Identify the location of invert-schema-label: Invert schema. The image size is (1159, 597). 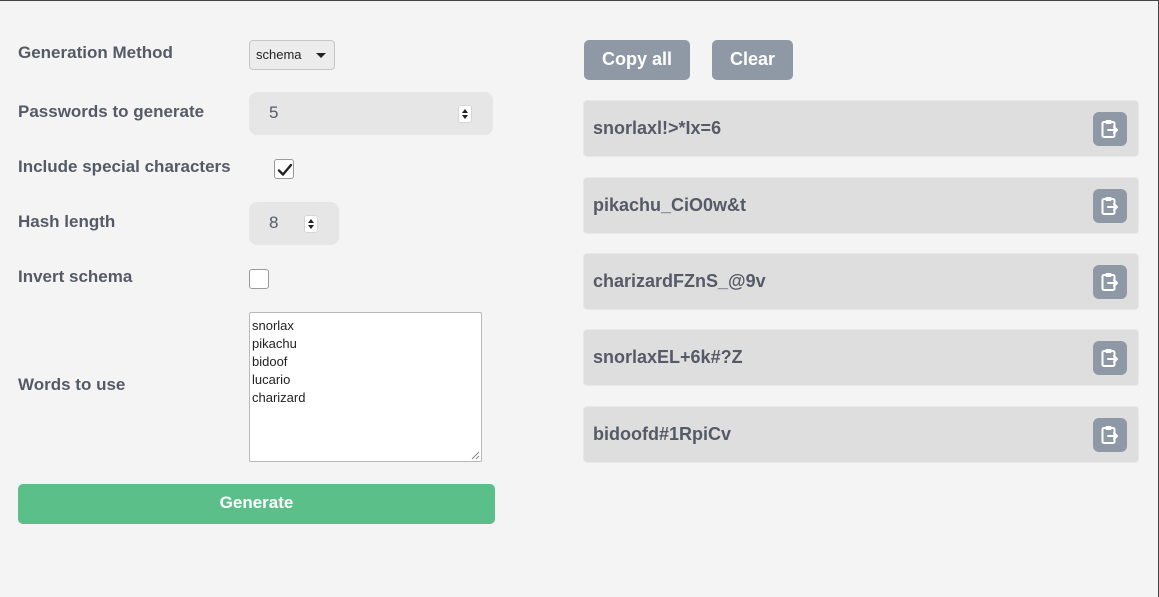
(75, 276).